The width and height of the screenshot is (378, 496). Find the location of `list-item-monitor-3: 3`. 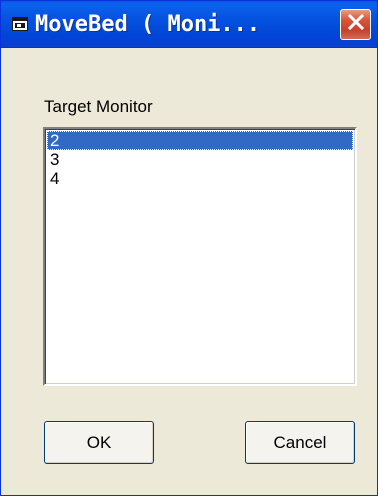

list-item-monitor-3: 3 is located at coordinates (200, 159).